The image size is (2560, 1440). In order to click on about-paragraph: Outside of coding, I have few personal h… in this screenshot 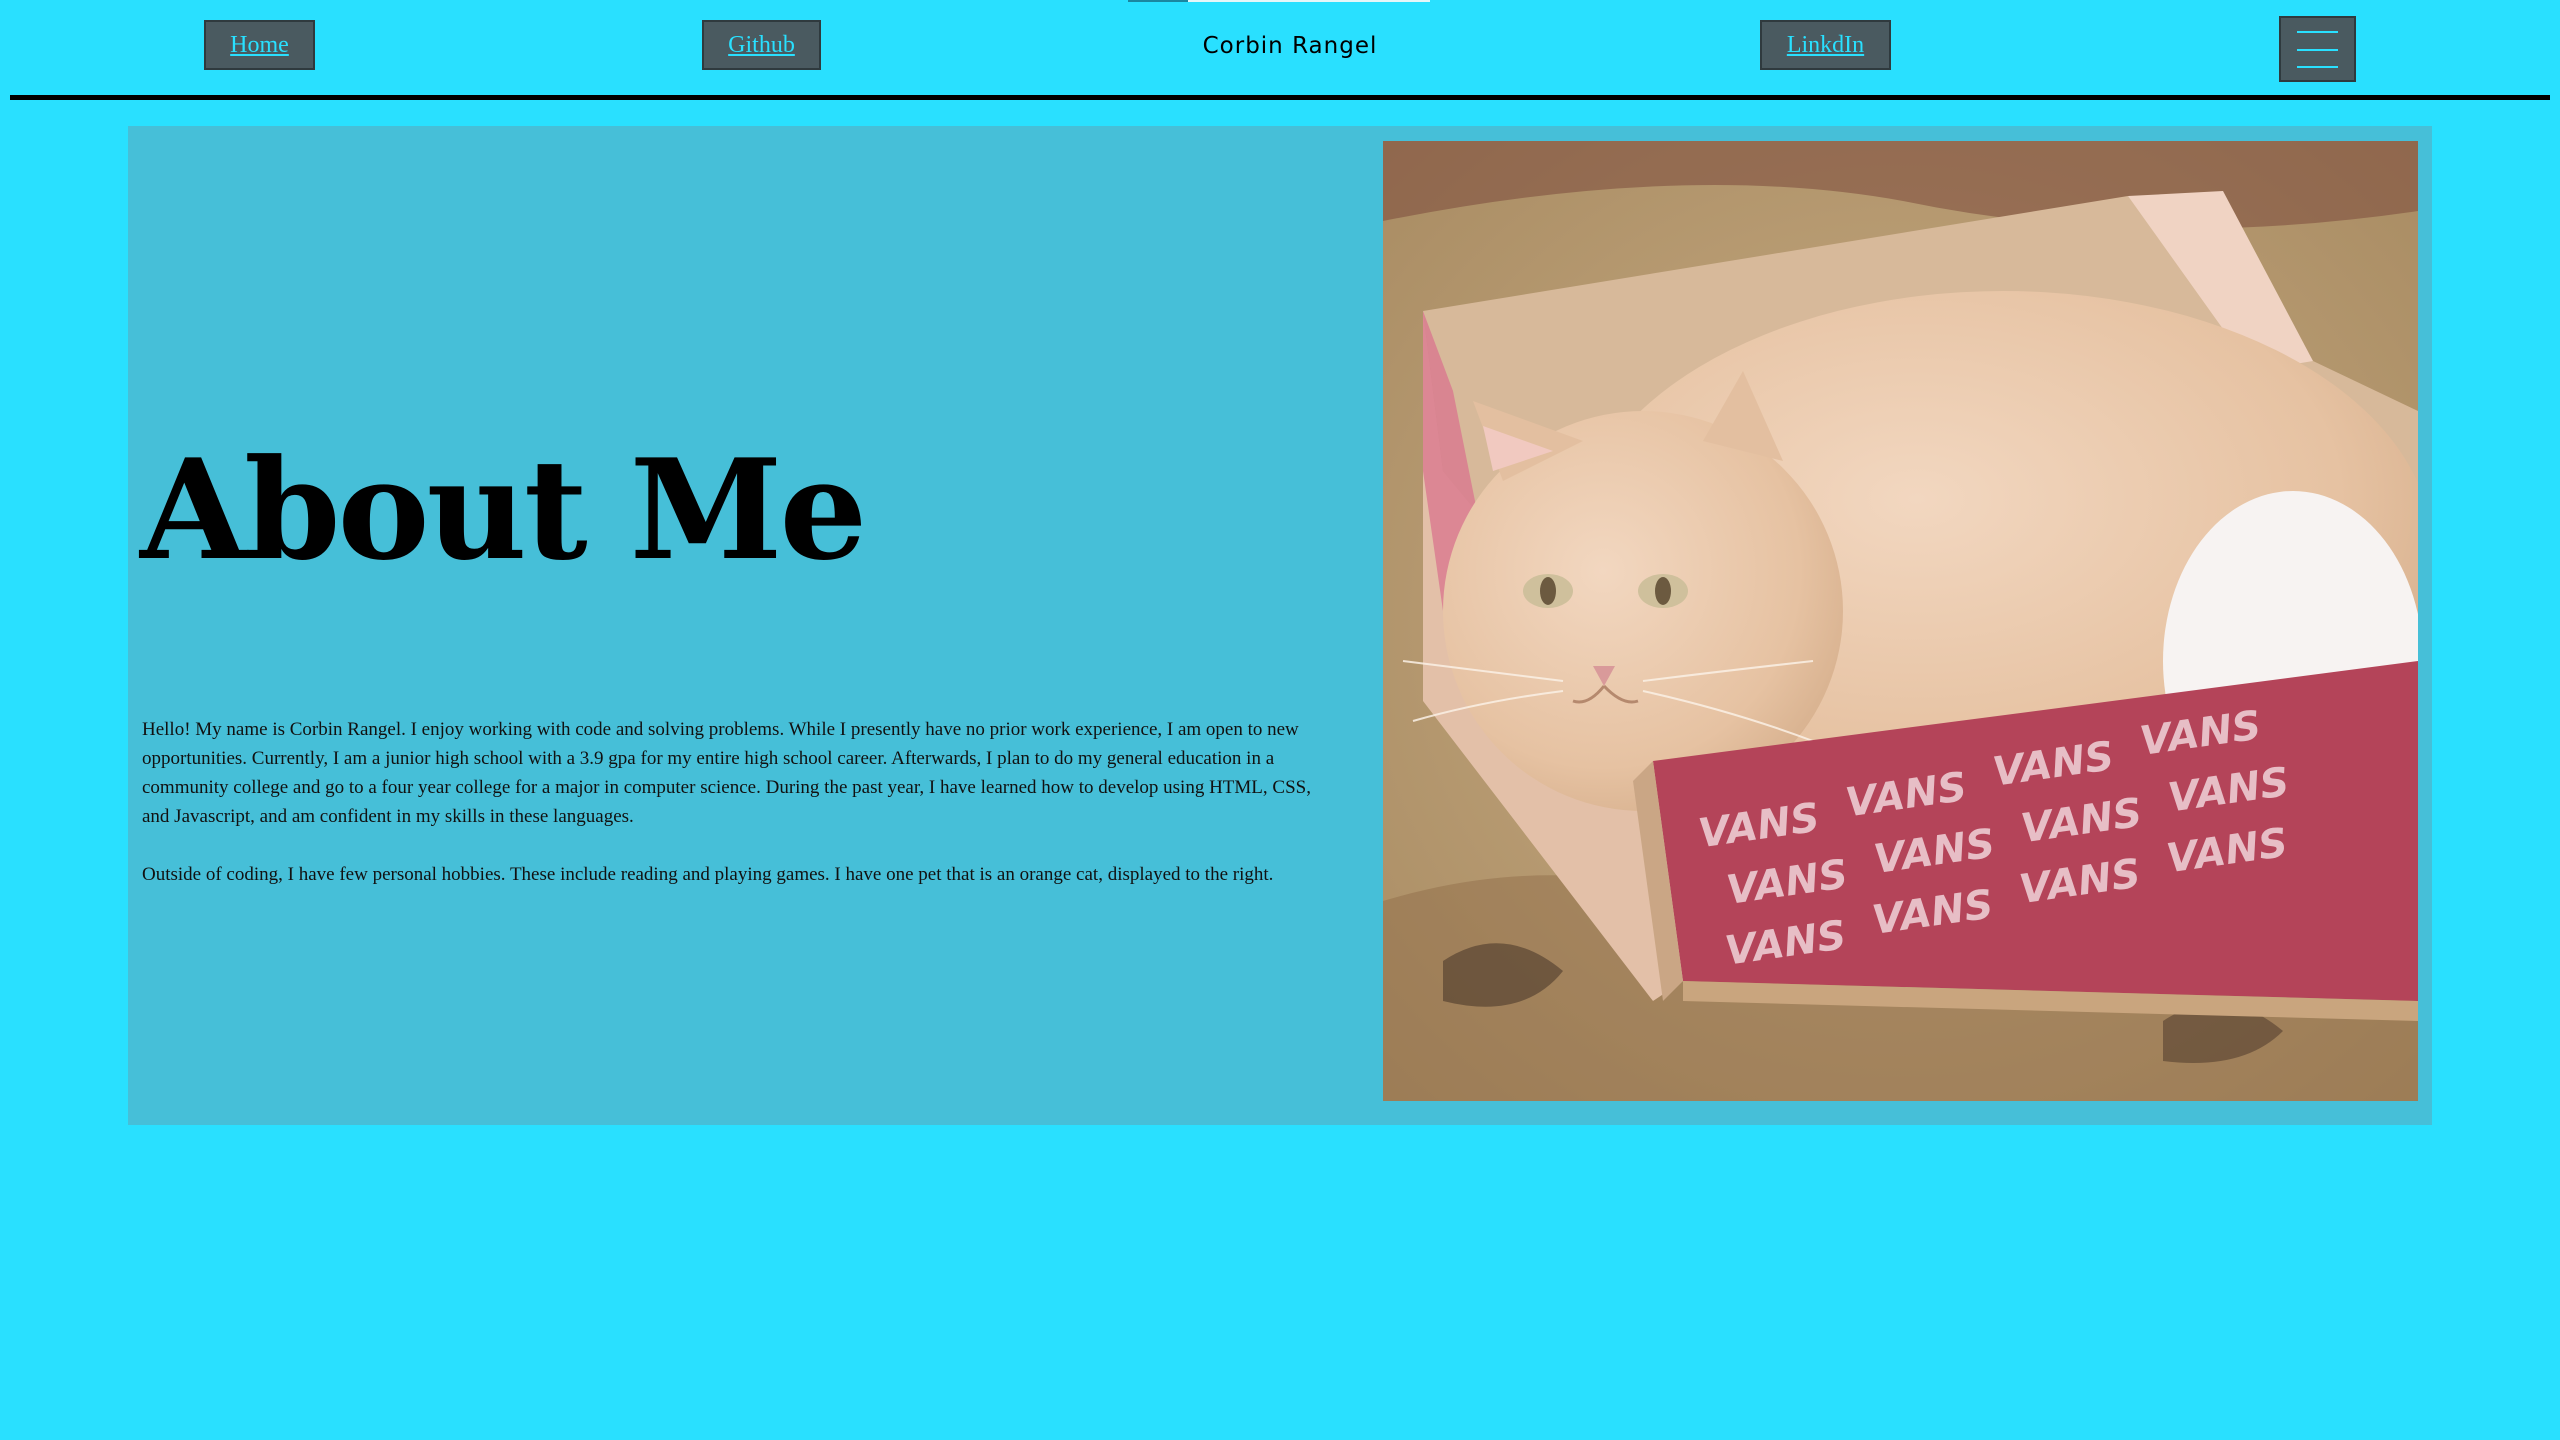, I will do `click(708, 874)`.